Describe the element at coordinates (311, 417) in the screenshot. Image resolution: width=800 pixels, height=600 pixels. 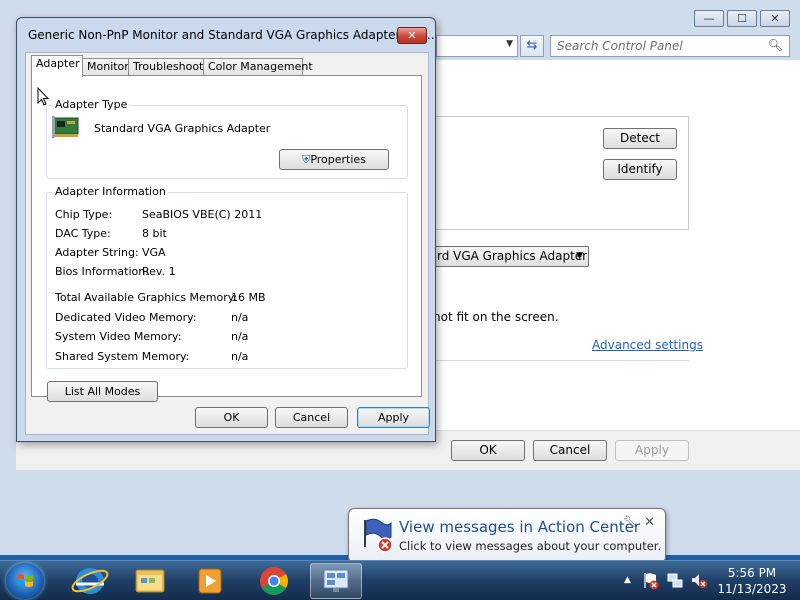
I see `cancel-button: Cancel` at that location.